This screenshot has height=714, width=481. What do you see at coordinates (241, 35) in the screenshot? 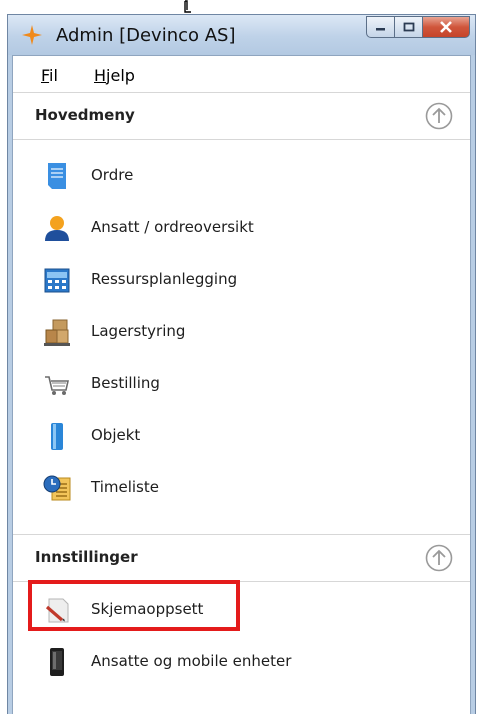
I see `title-bar: Admin [Devinco AS]` at bounding box center [241, 35].